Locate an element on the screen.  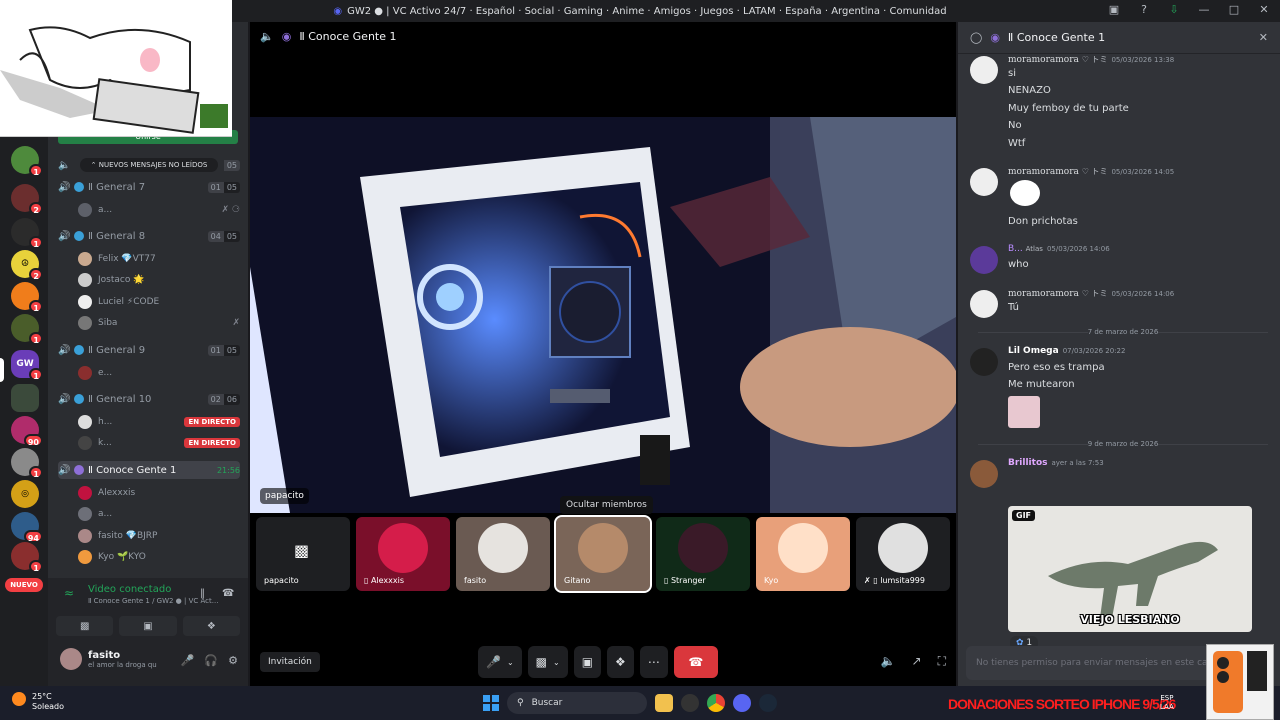
participant-name: fasito is located at coordinates (475, 580).